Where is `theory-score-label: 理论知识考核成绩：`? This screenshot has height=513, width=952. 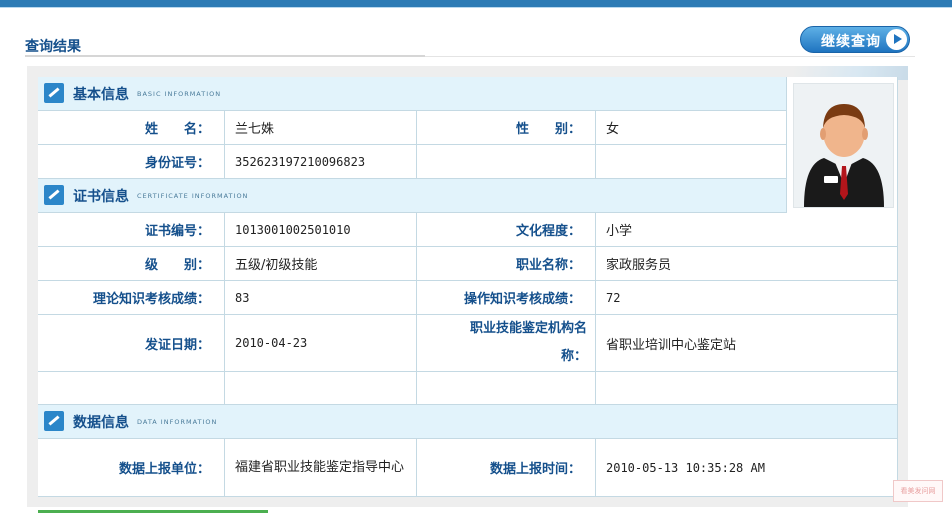 theory-score-label: 理论知识考核成绩： is located at coordinates (131, 298).